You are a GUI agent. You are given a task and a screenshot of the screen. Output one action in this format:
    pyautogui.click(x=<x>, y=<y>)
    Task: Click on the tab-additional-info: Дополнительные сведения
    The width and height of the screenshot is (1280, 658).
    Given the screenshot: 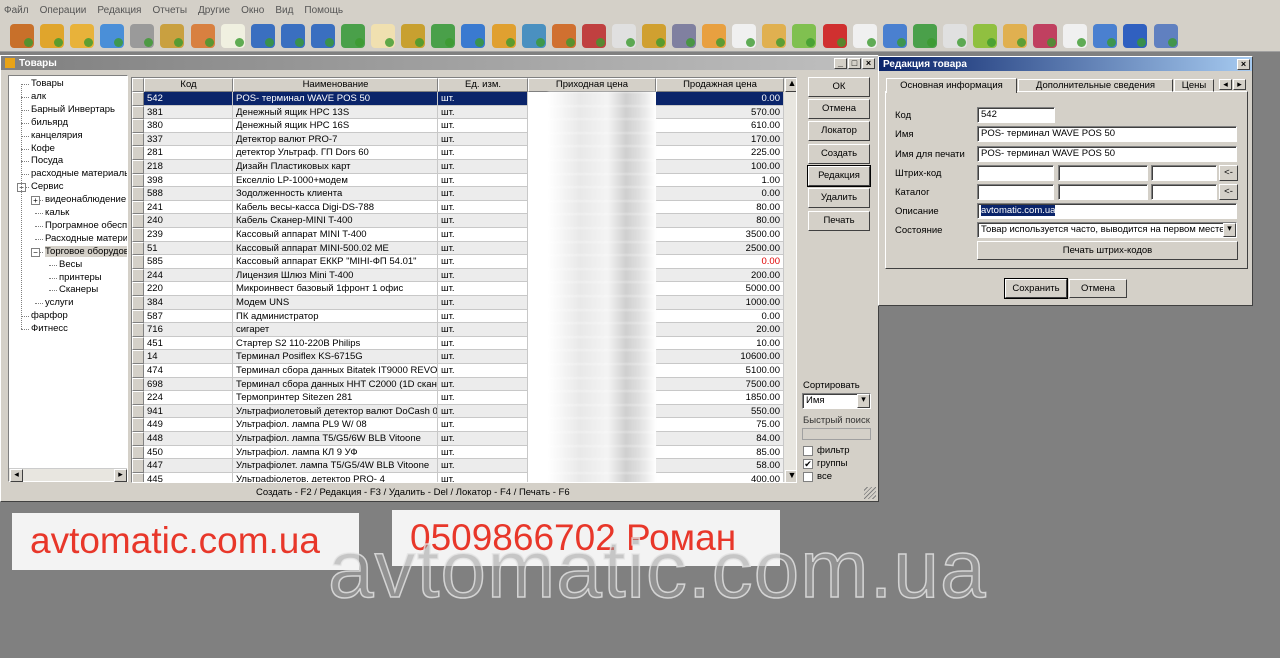 What is the action you would take?
    pyautogui.click(x=1095, y=85)
    